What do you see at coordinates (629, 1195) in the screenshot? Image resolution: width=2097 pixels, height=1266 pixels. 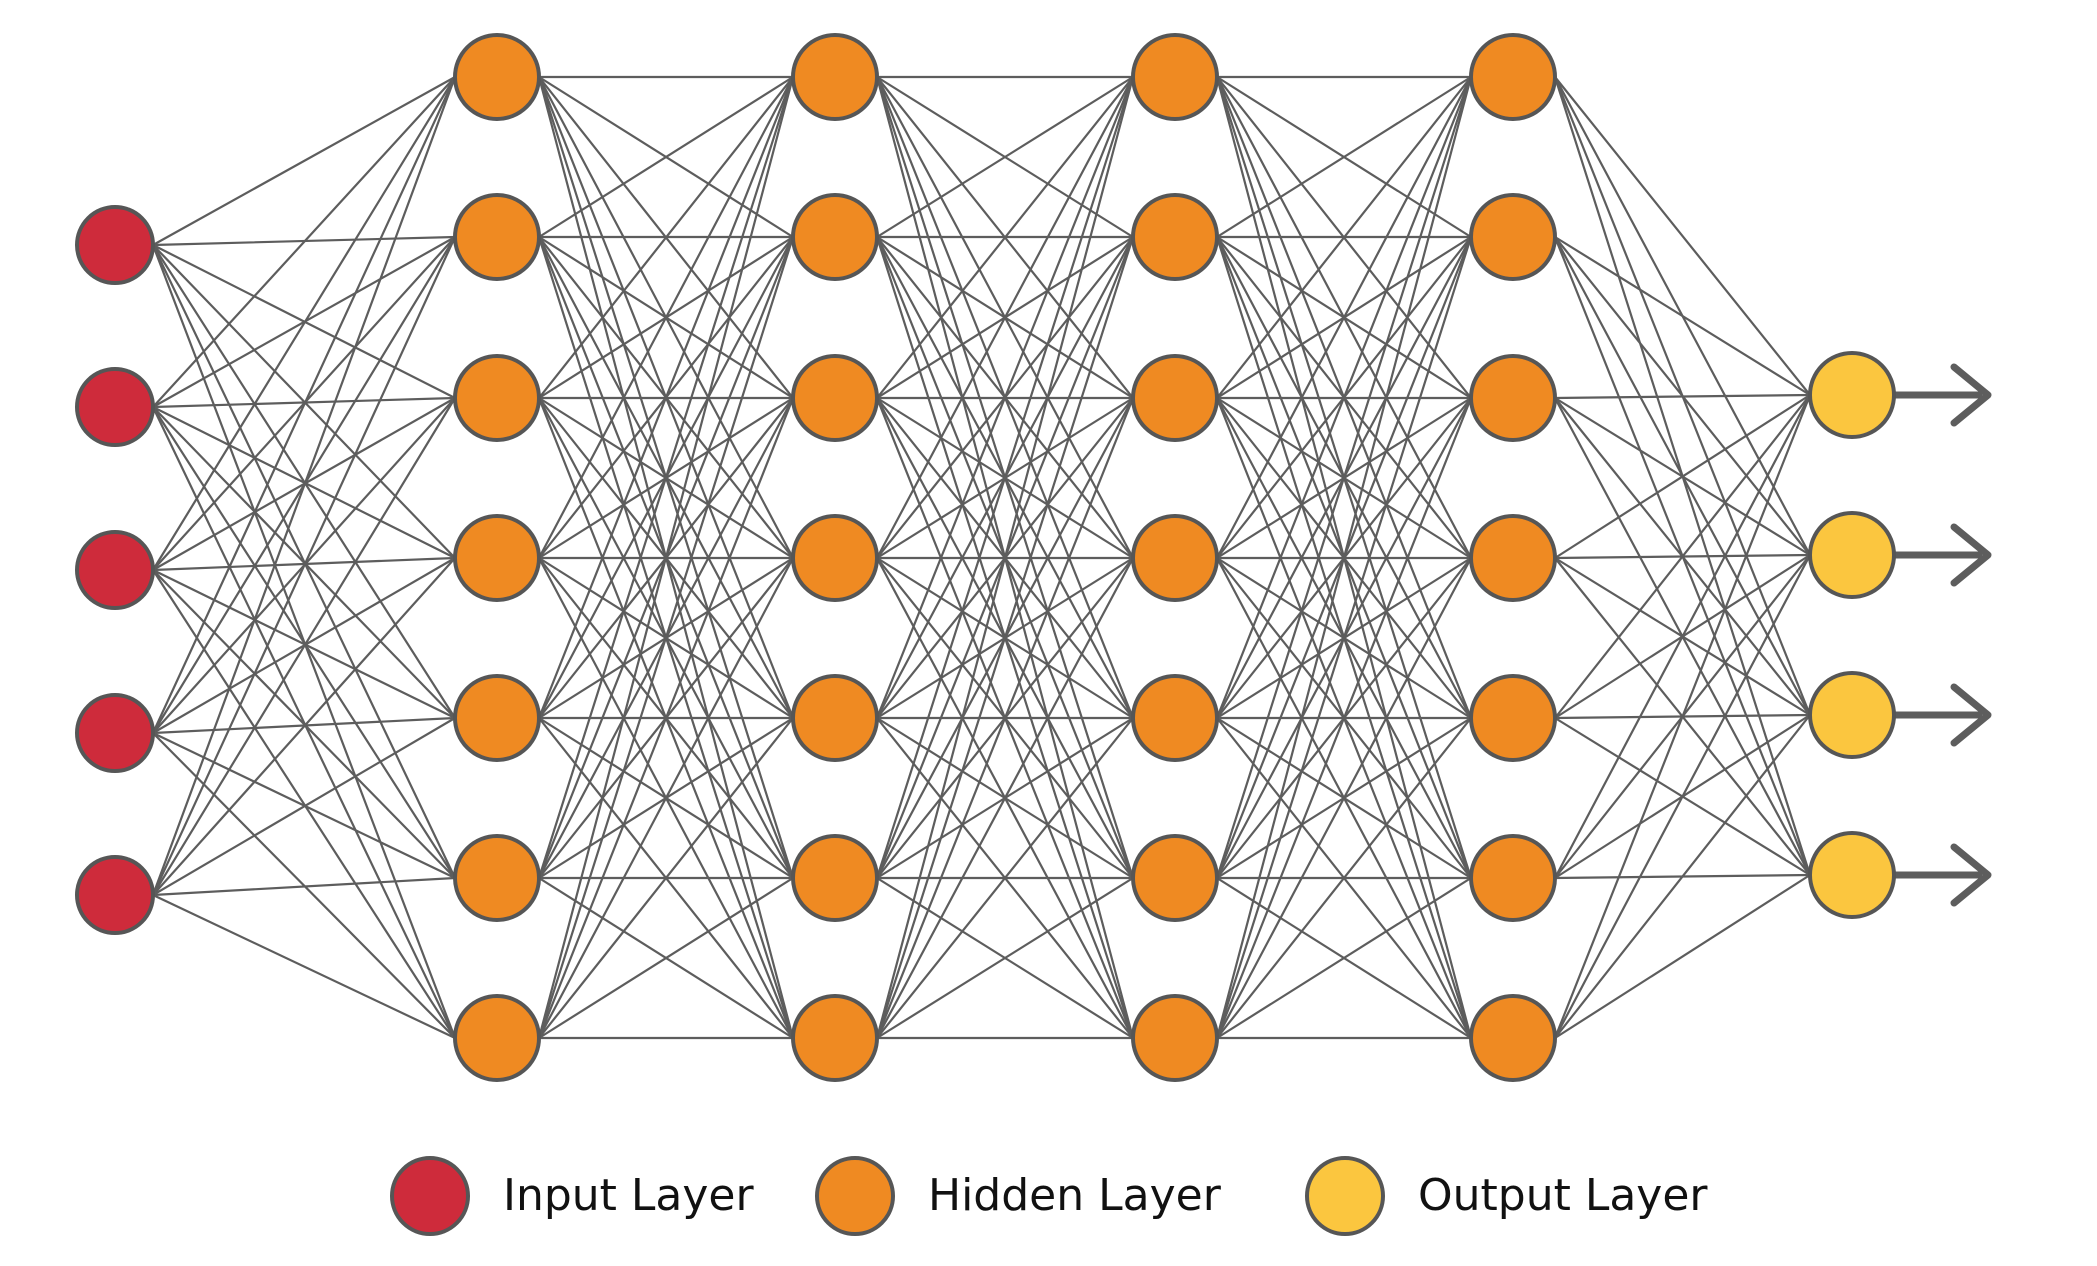 I see `legend-input-label: Input Layer` at bounding box center [629, 1195].